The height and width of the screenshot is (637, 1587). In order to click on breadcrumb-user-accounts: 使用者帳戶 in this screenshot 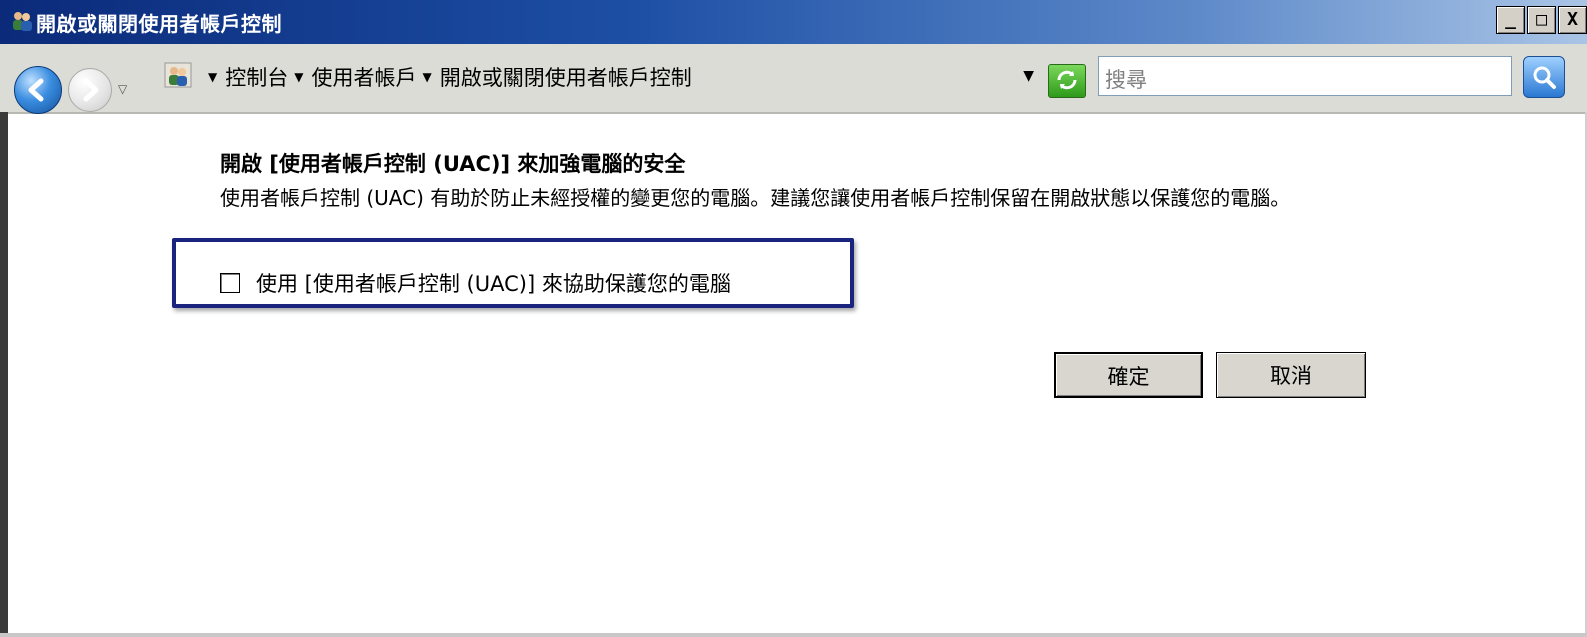, I will do `click(363, 77)`.